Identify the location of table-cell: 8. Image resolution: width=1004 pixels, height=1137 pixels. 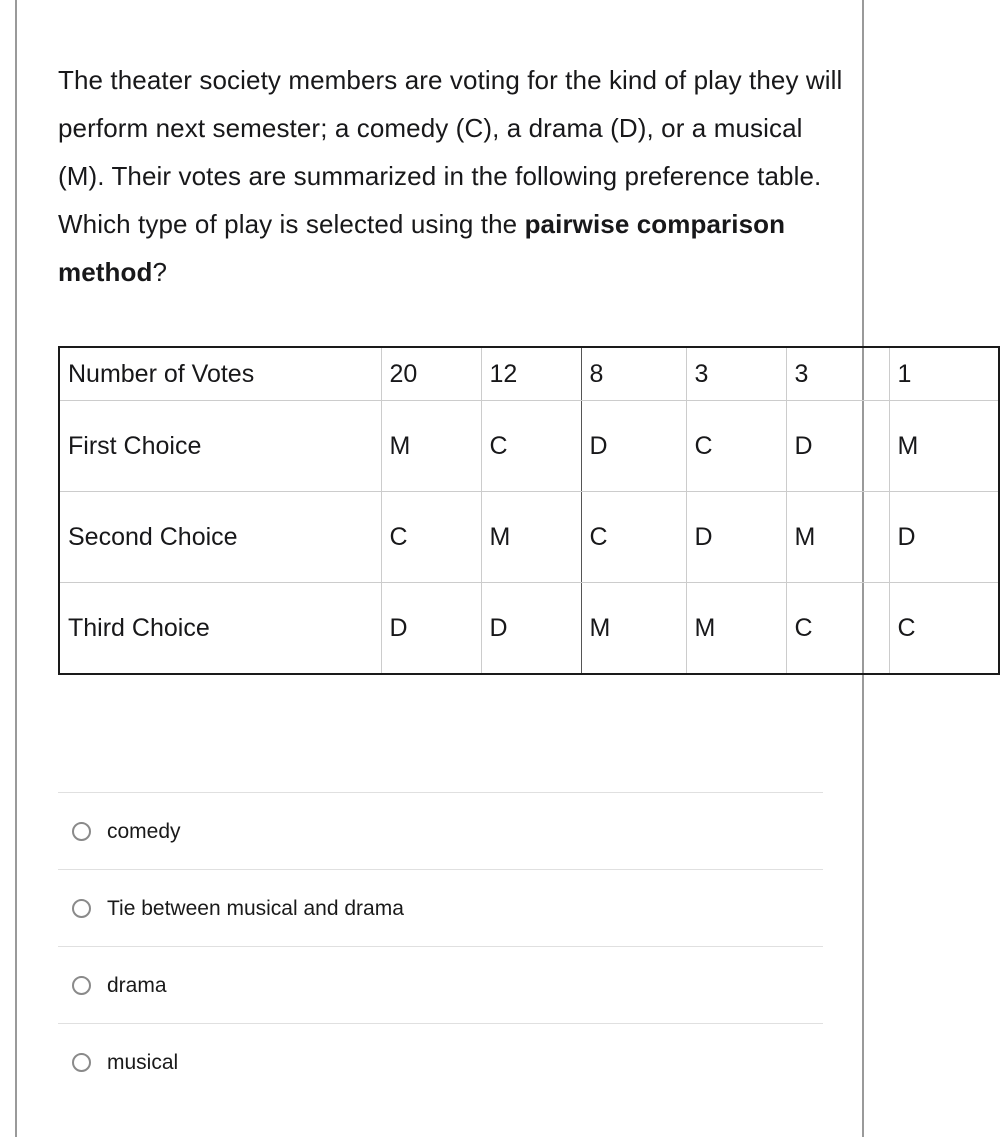
(634, 374).